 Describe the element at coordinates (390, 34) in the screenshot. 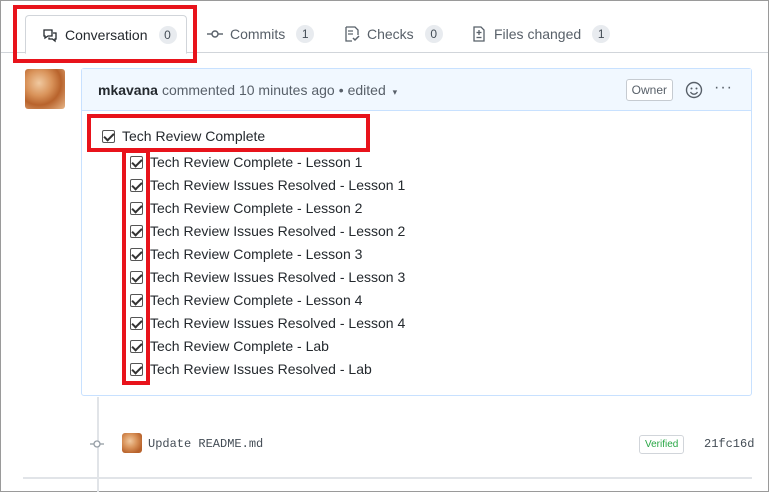

I see `tab-checks-label: Checks` at that location.